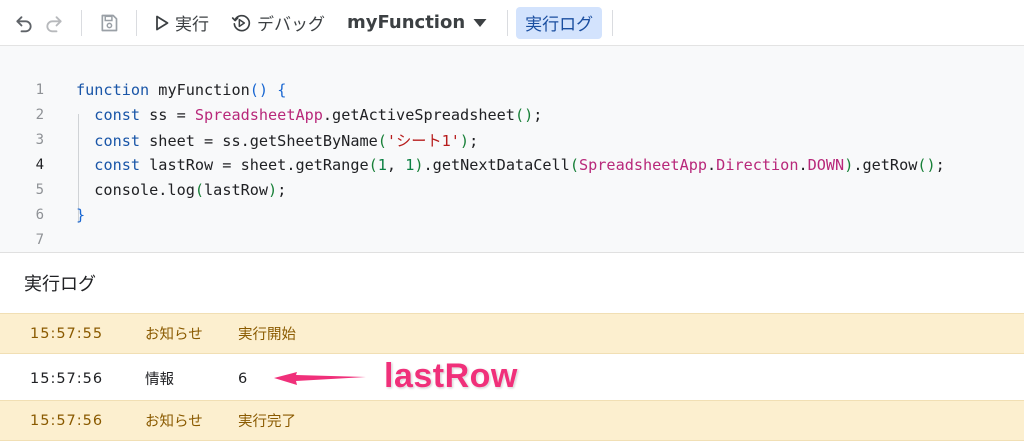  Describe the element at coordinates (512, 239) in the screenshot. I see `code-line: 7` at that location.